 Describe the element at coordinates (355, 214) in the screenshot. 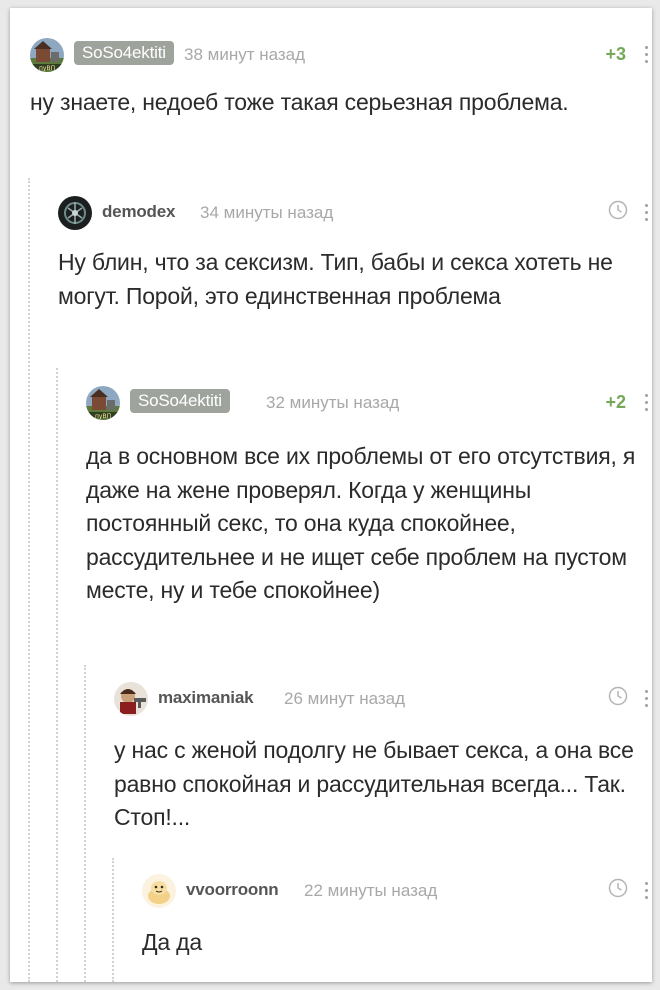

I see `comment-header: demodex 34 минуты назад` at that location.